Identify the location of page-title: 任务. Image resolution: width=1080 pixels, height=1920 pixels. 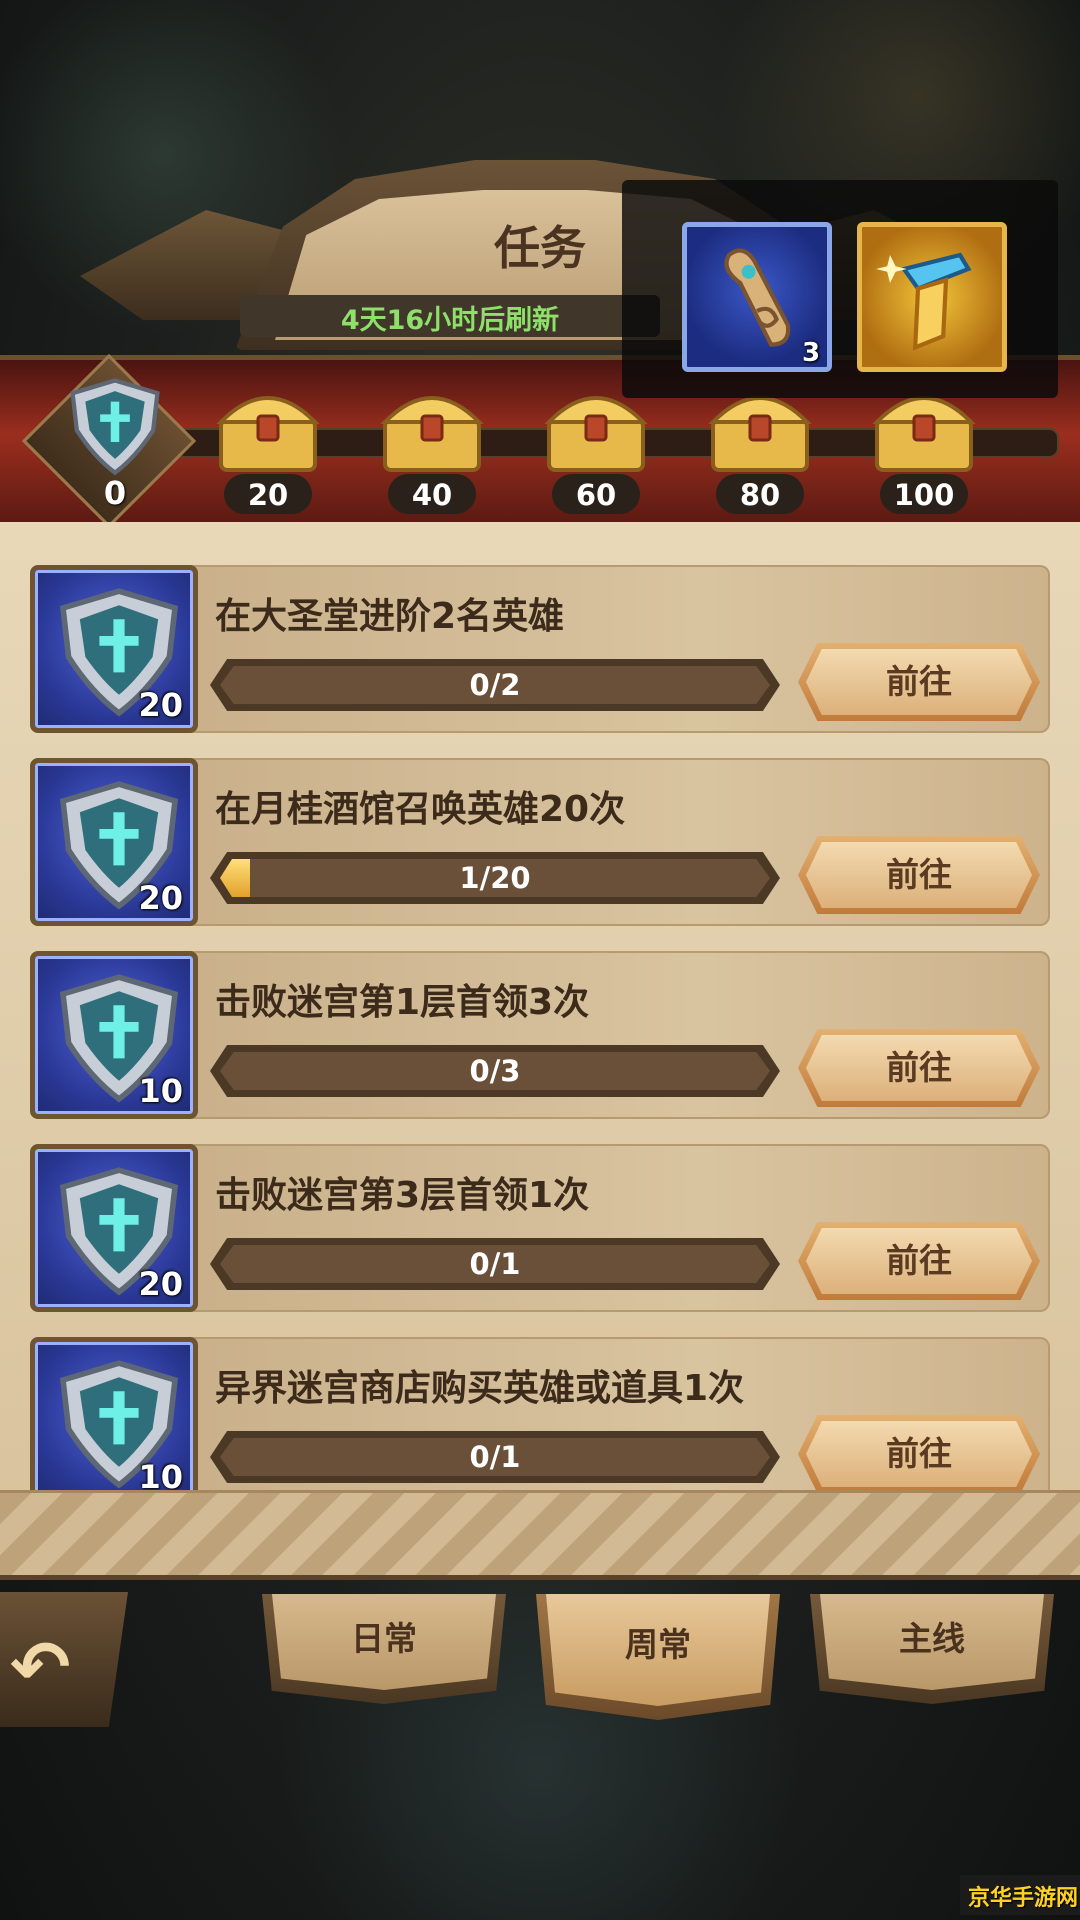
(540, 248).